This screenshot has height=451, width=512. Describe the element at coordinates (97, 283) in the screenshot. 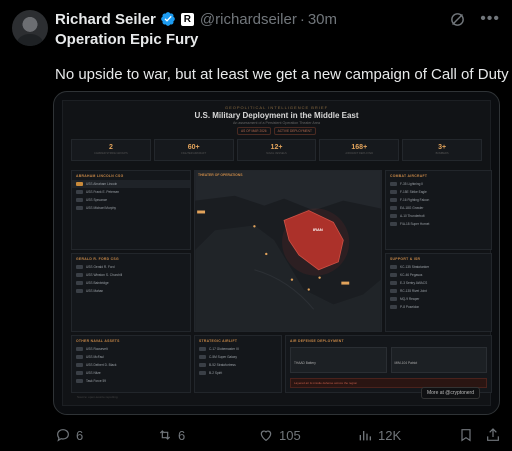

I see `list-item-label: USS Bainbridge` at that location.